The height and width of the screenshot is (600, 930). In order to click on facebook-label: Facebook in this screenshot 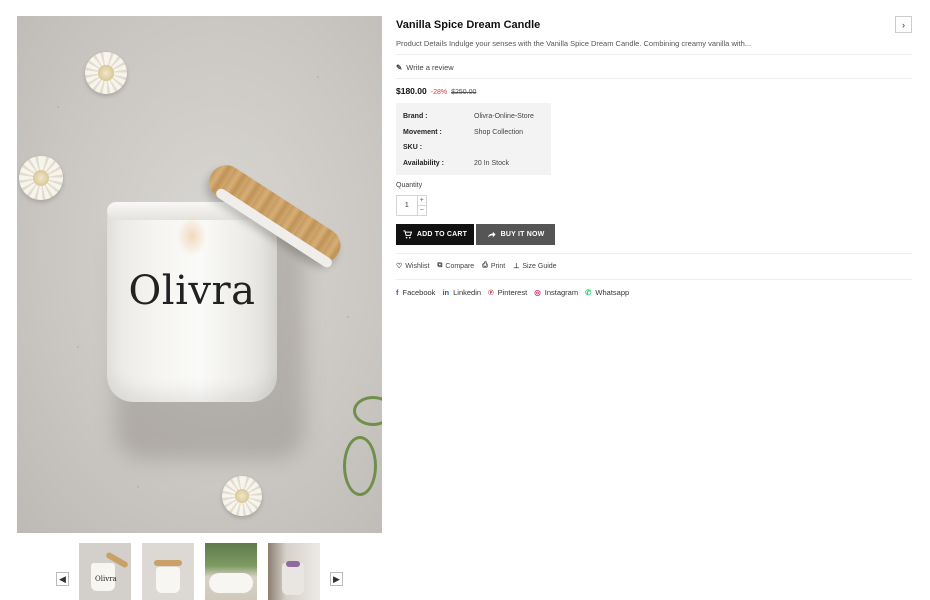, I will do `click(419, 292)`.